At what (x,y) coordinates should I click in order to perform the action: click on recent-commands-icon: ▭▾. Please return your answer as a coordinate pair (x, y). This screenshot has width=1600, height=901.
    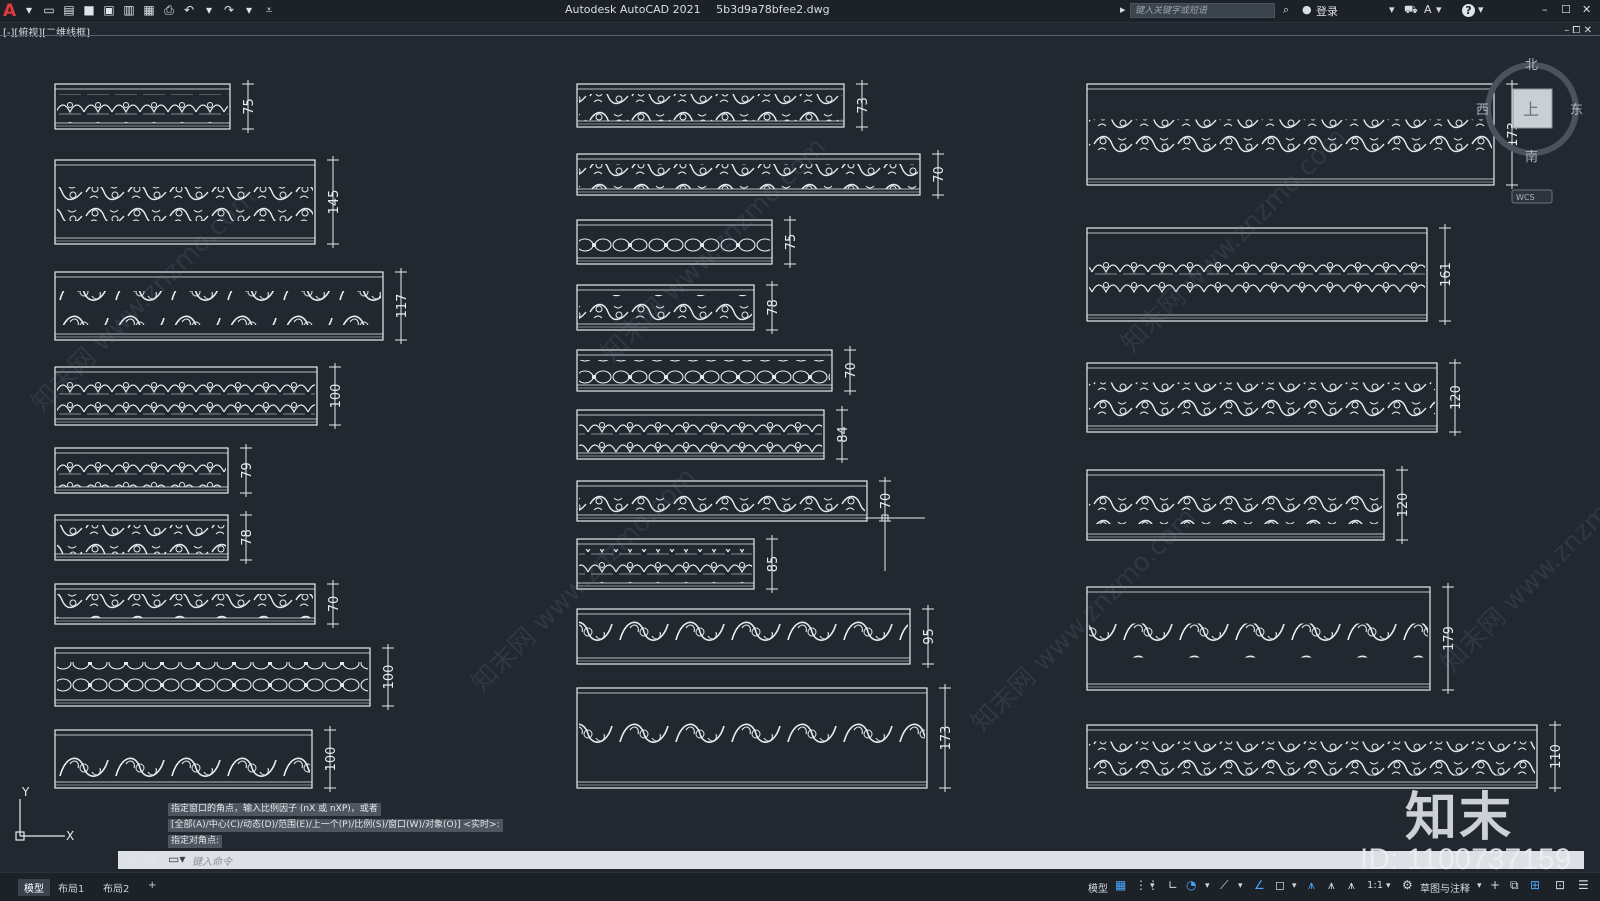
    Looking at the image, I should click on (176, 859).